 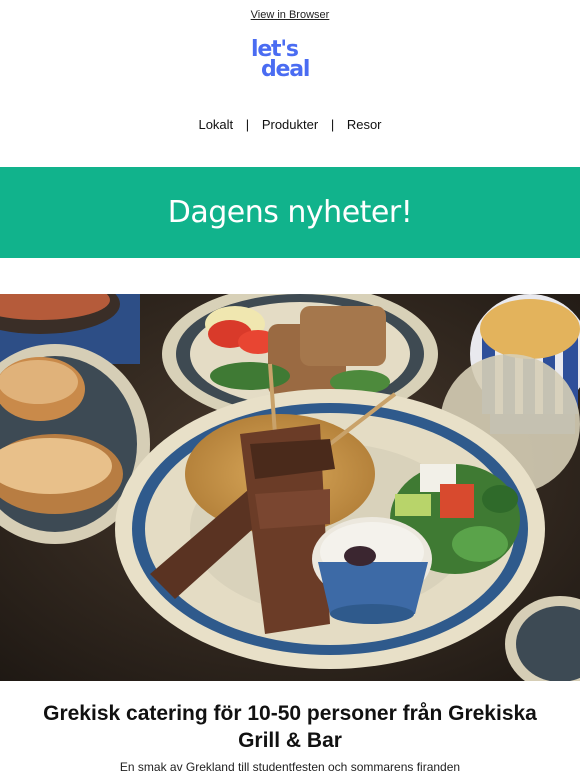 I want to click on nav-item-lokalt: Lokalt, so click(x=215, y=124).